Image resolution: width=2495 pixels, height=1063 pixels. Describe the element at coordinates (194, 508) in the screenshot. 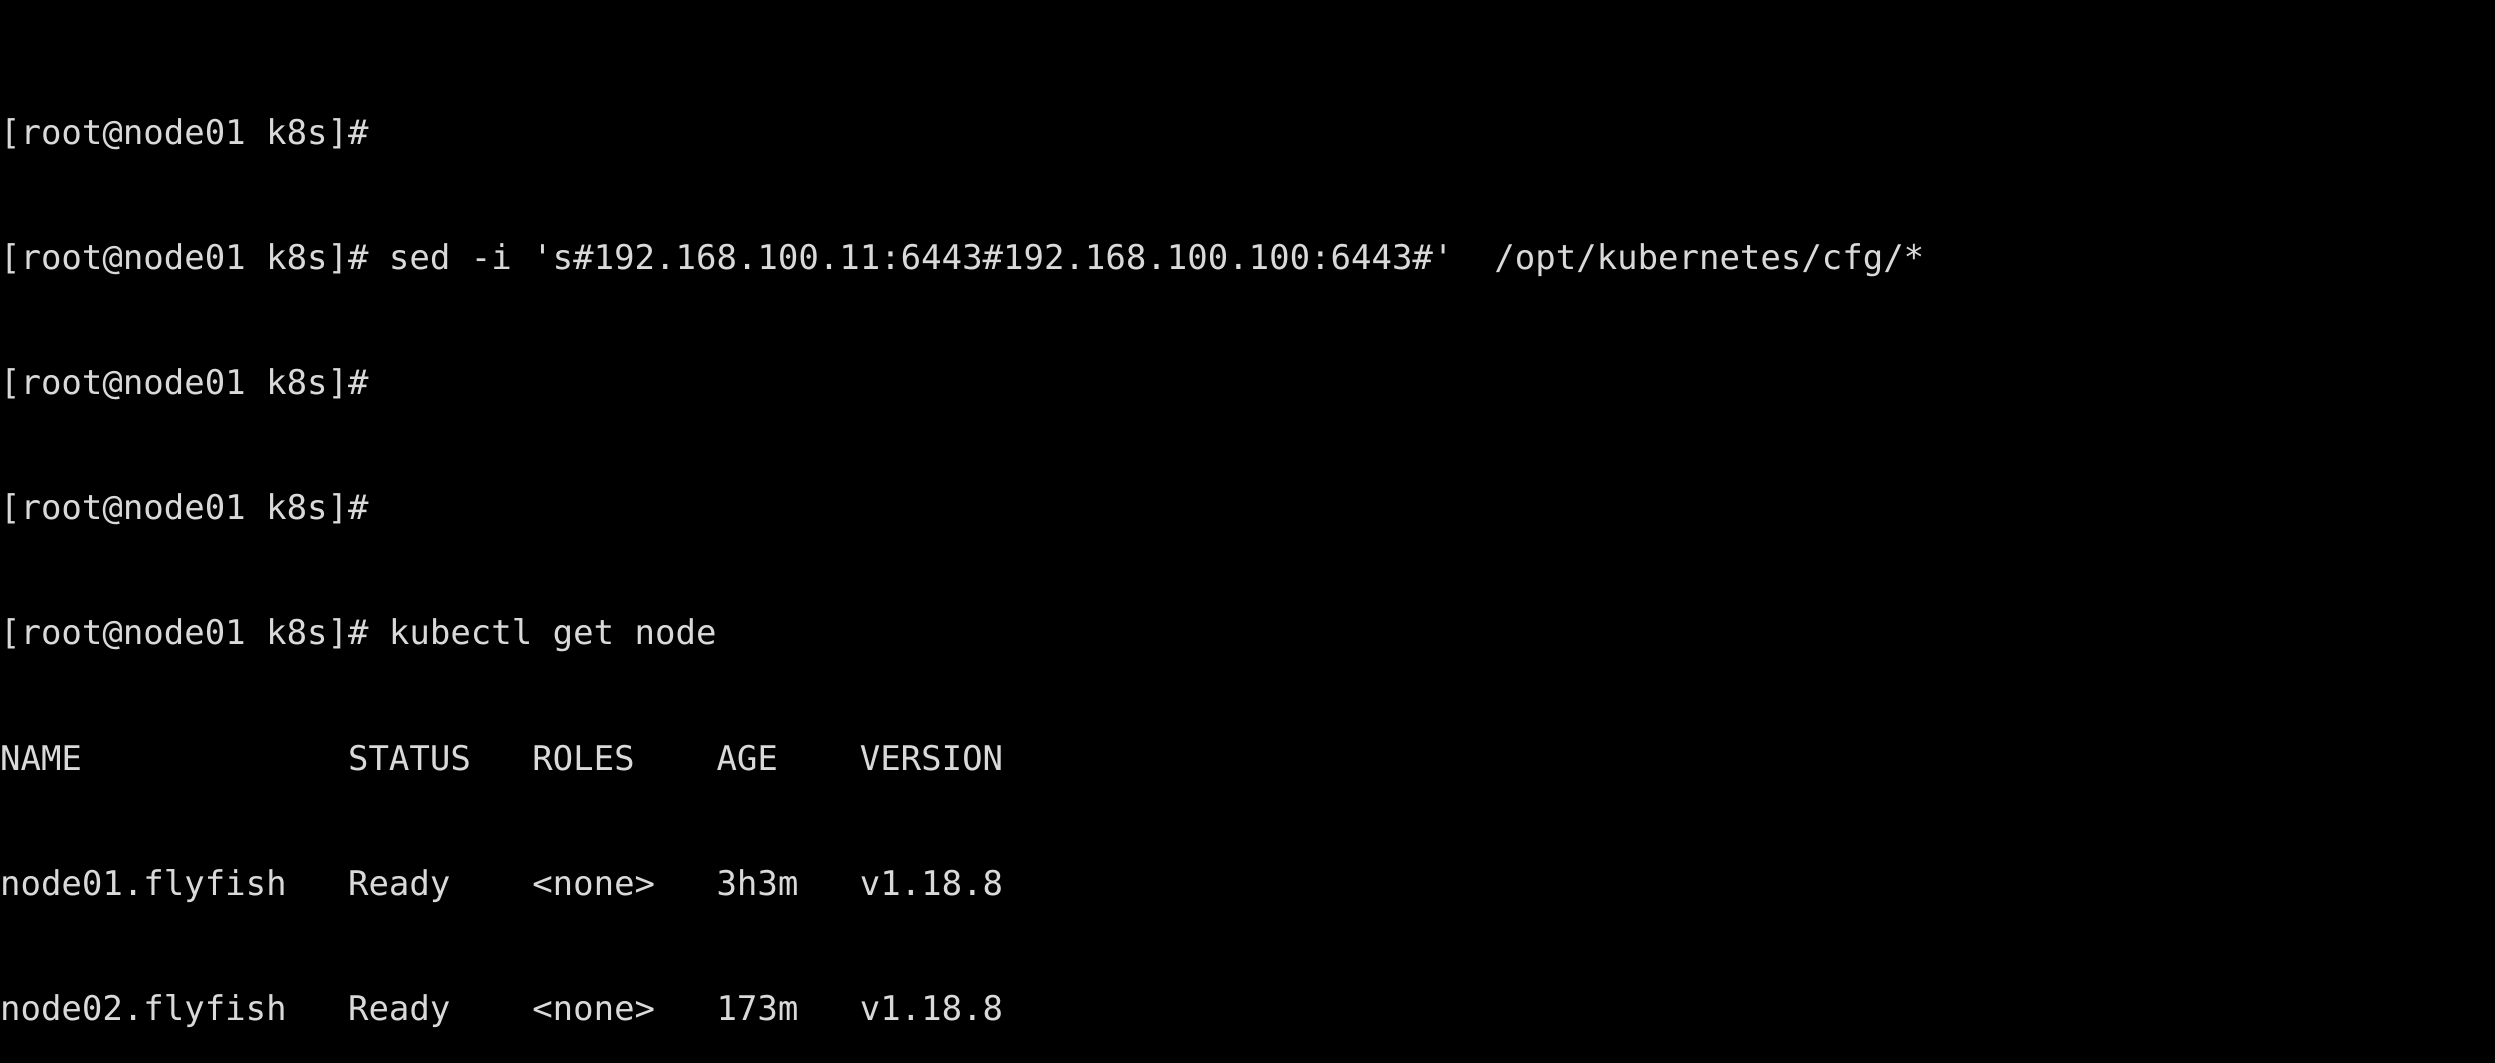

I see `terminal-line-prompt-2: [root@node01 k8s]#` at that location.